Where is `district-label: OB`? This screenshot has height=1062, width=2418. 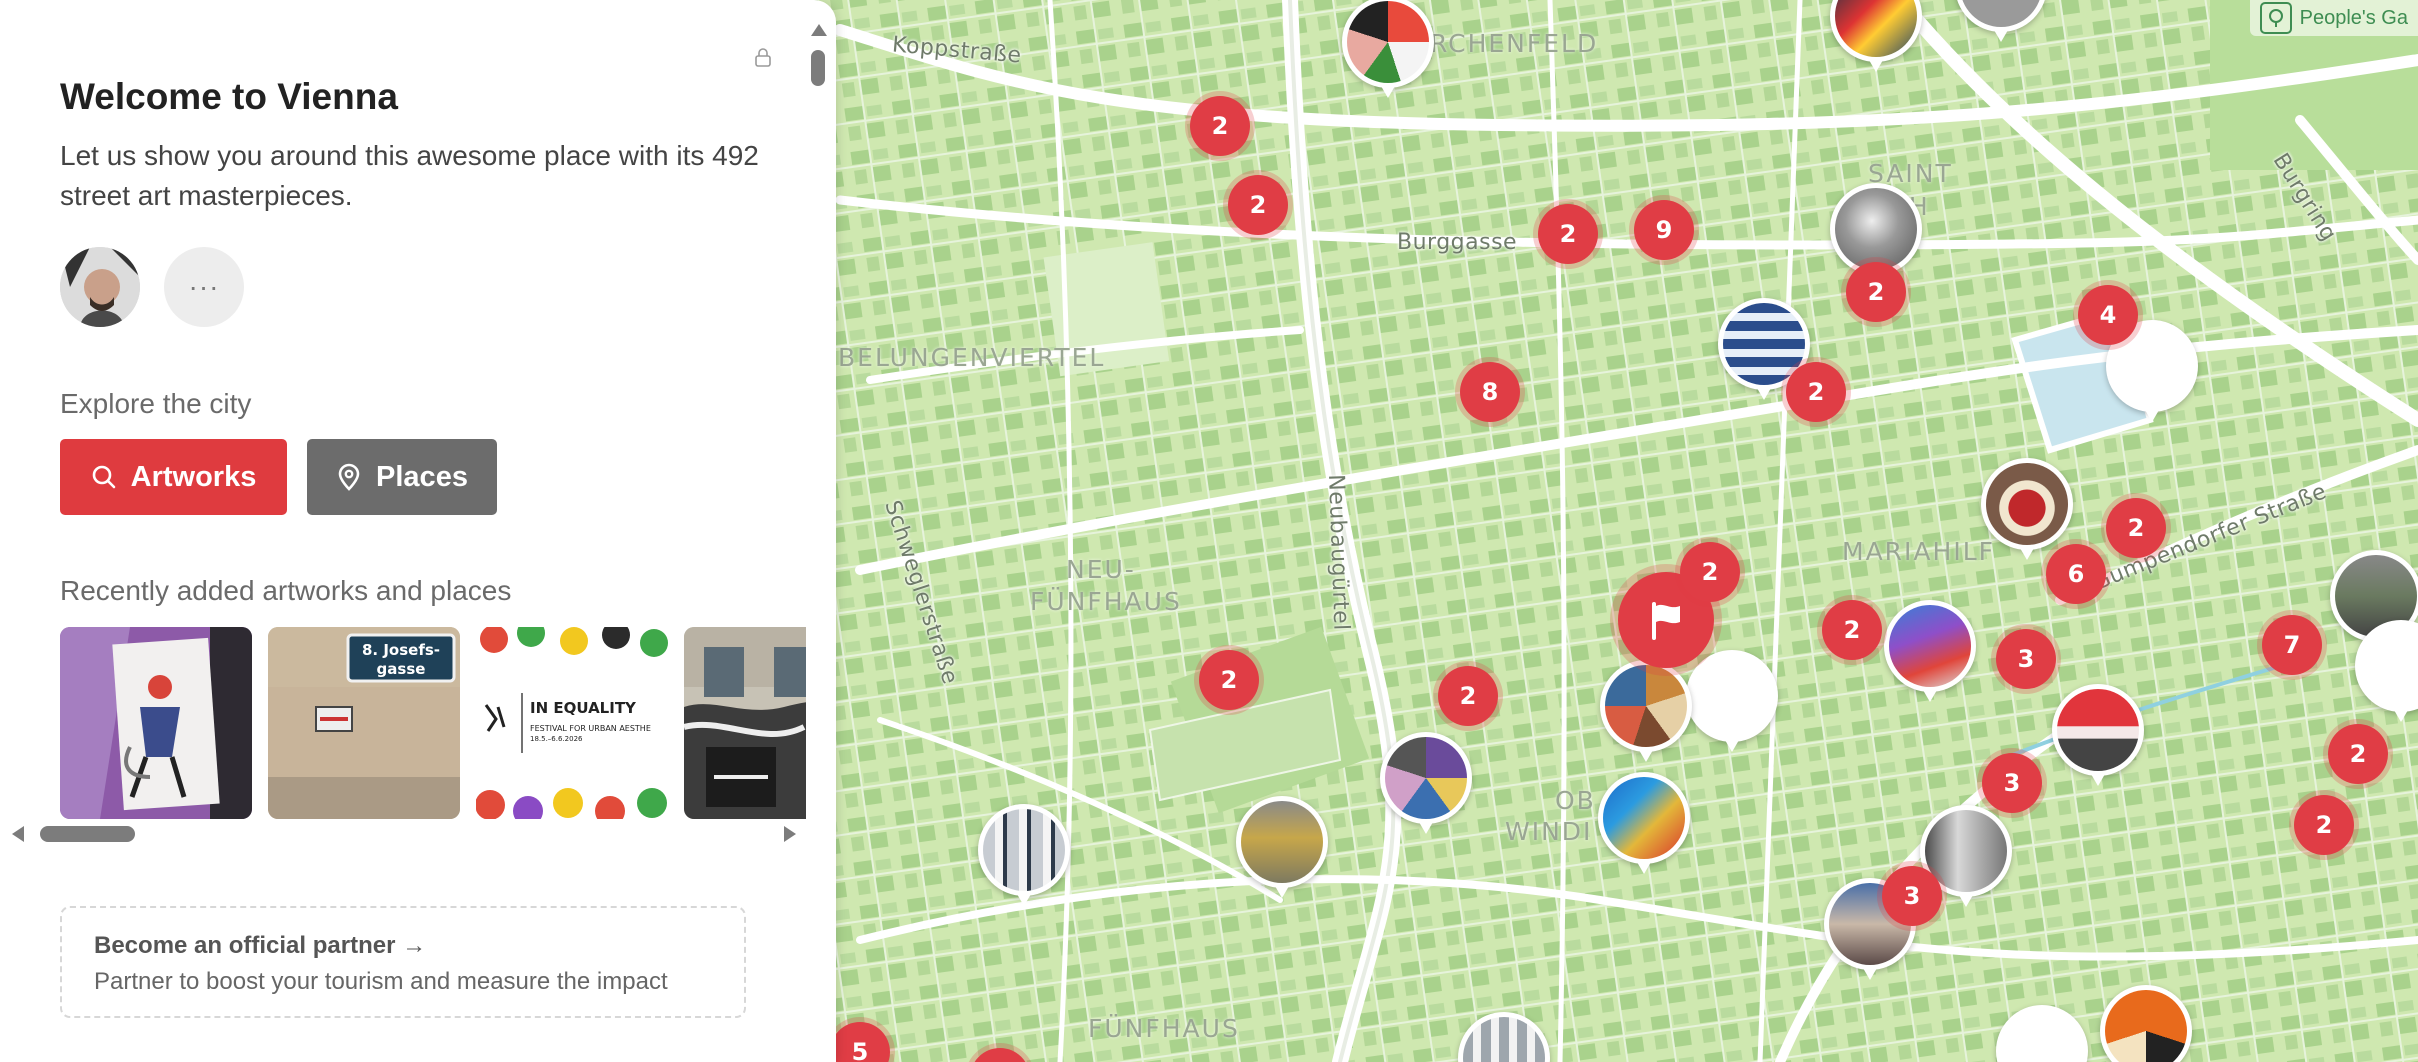
district-label: OB is located at coordinates (1575, 800).